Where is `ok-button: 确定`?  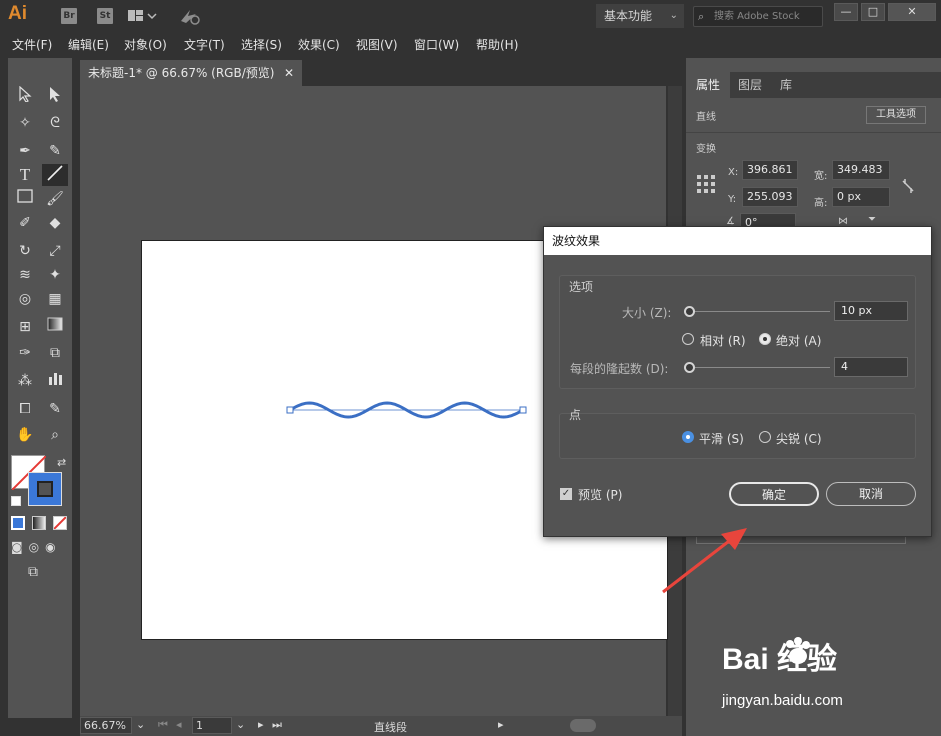 ok-button: 确定 is located at coordinates (774, 494).